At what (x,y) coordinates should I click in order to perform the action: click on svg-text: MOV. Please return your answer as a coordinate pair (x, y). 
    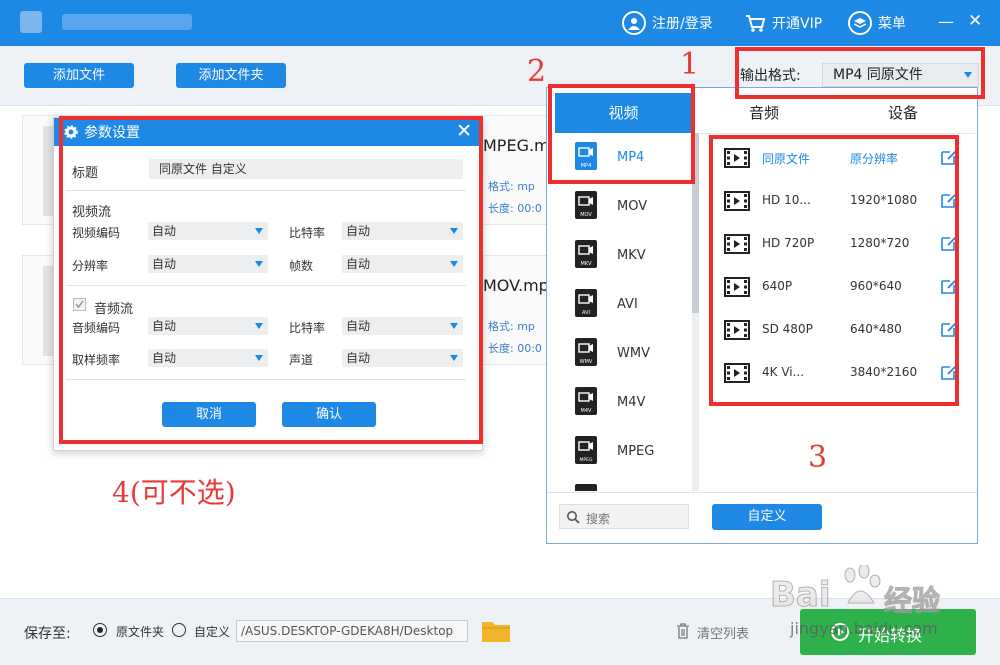
    Looking at the image, I should click on (586, 215).